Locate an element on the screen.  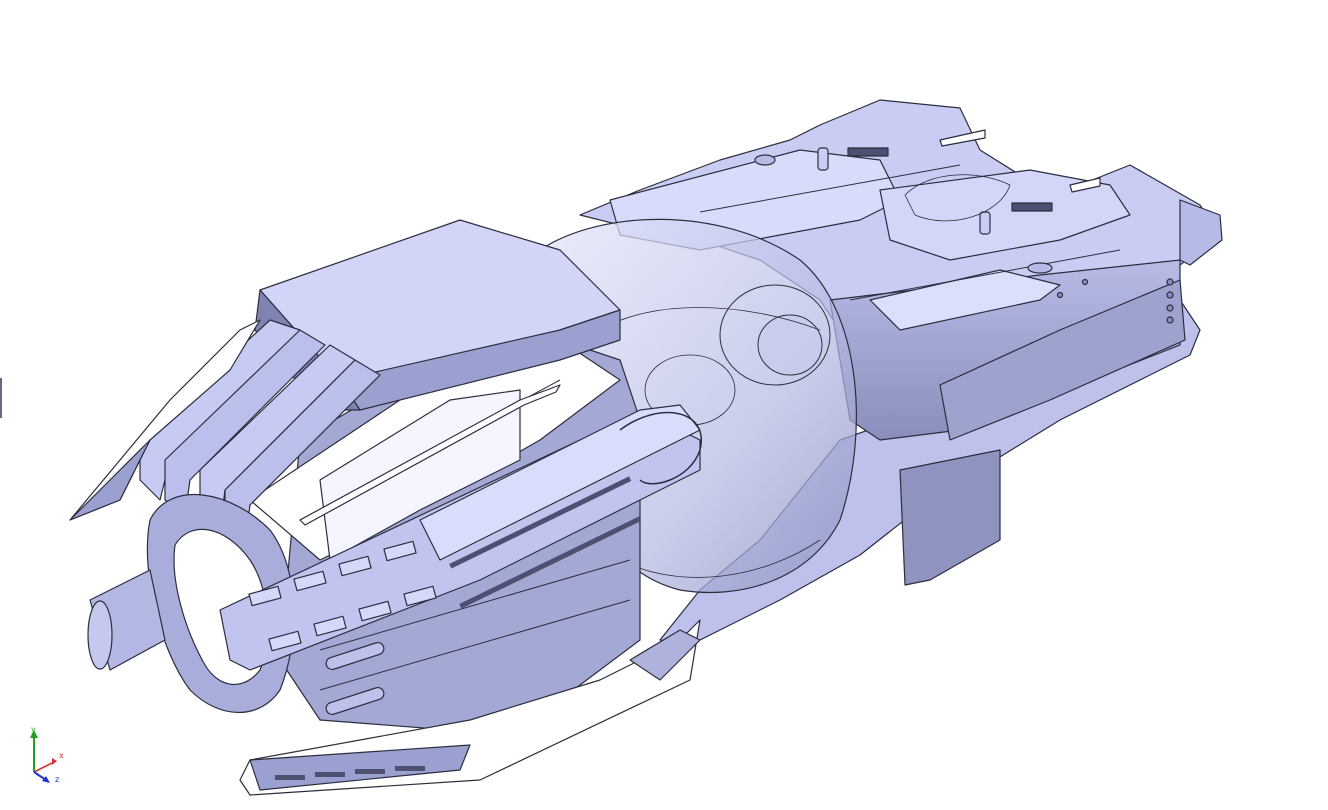
x-axis-arrow is located at coordinates (54, 761).